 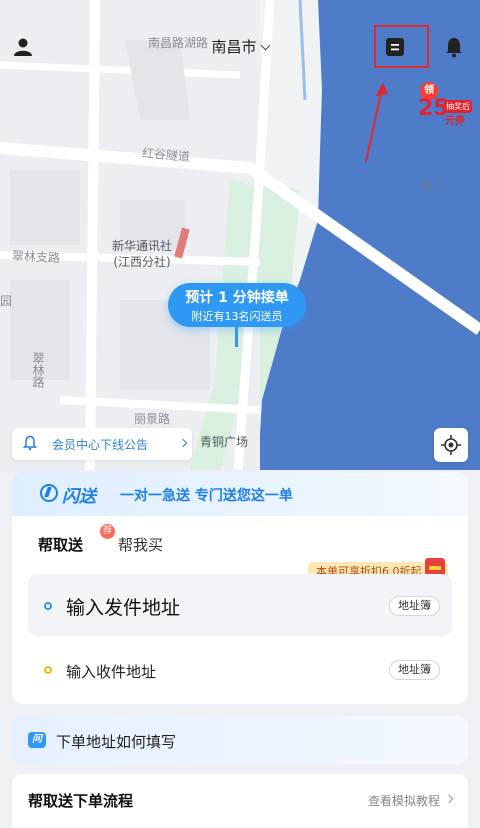 I want to click on sender-address-book-button: 地址簿, so click(x=414, y=606).